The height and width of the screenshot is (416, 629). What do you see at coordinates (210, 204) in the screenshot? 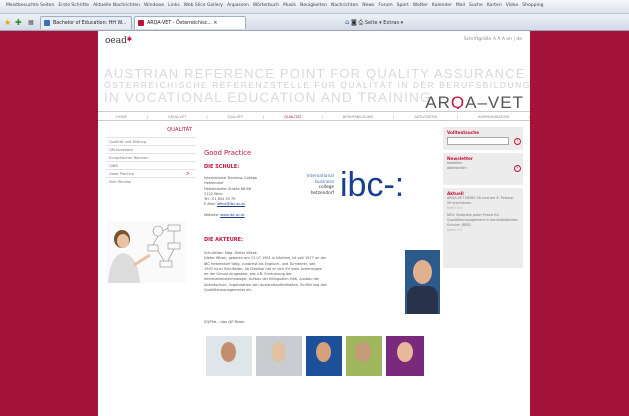
I see `email-label: E-Mail:` at bounding box center [210, 204].